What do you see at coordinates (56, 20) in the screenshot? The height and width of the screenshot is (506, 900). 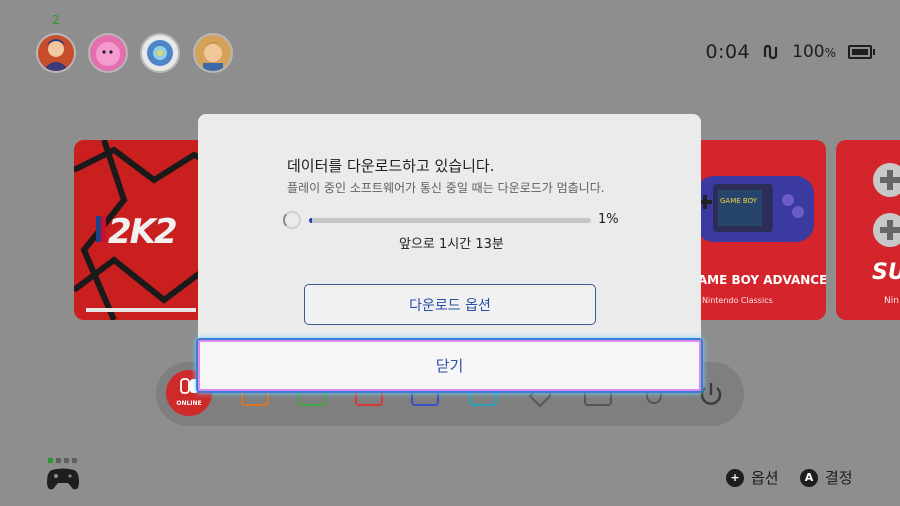 I see `user-count: 2` at bounding box center [56, 20].